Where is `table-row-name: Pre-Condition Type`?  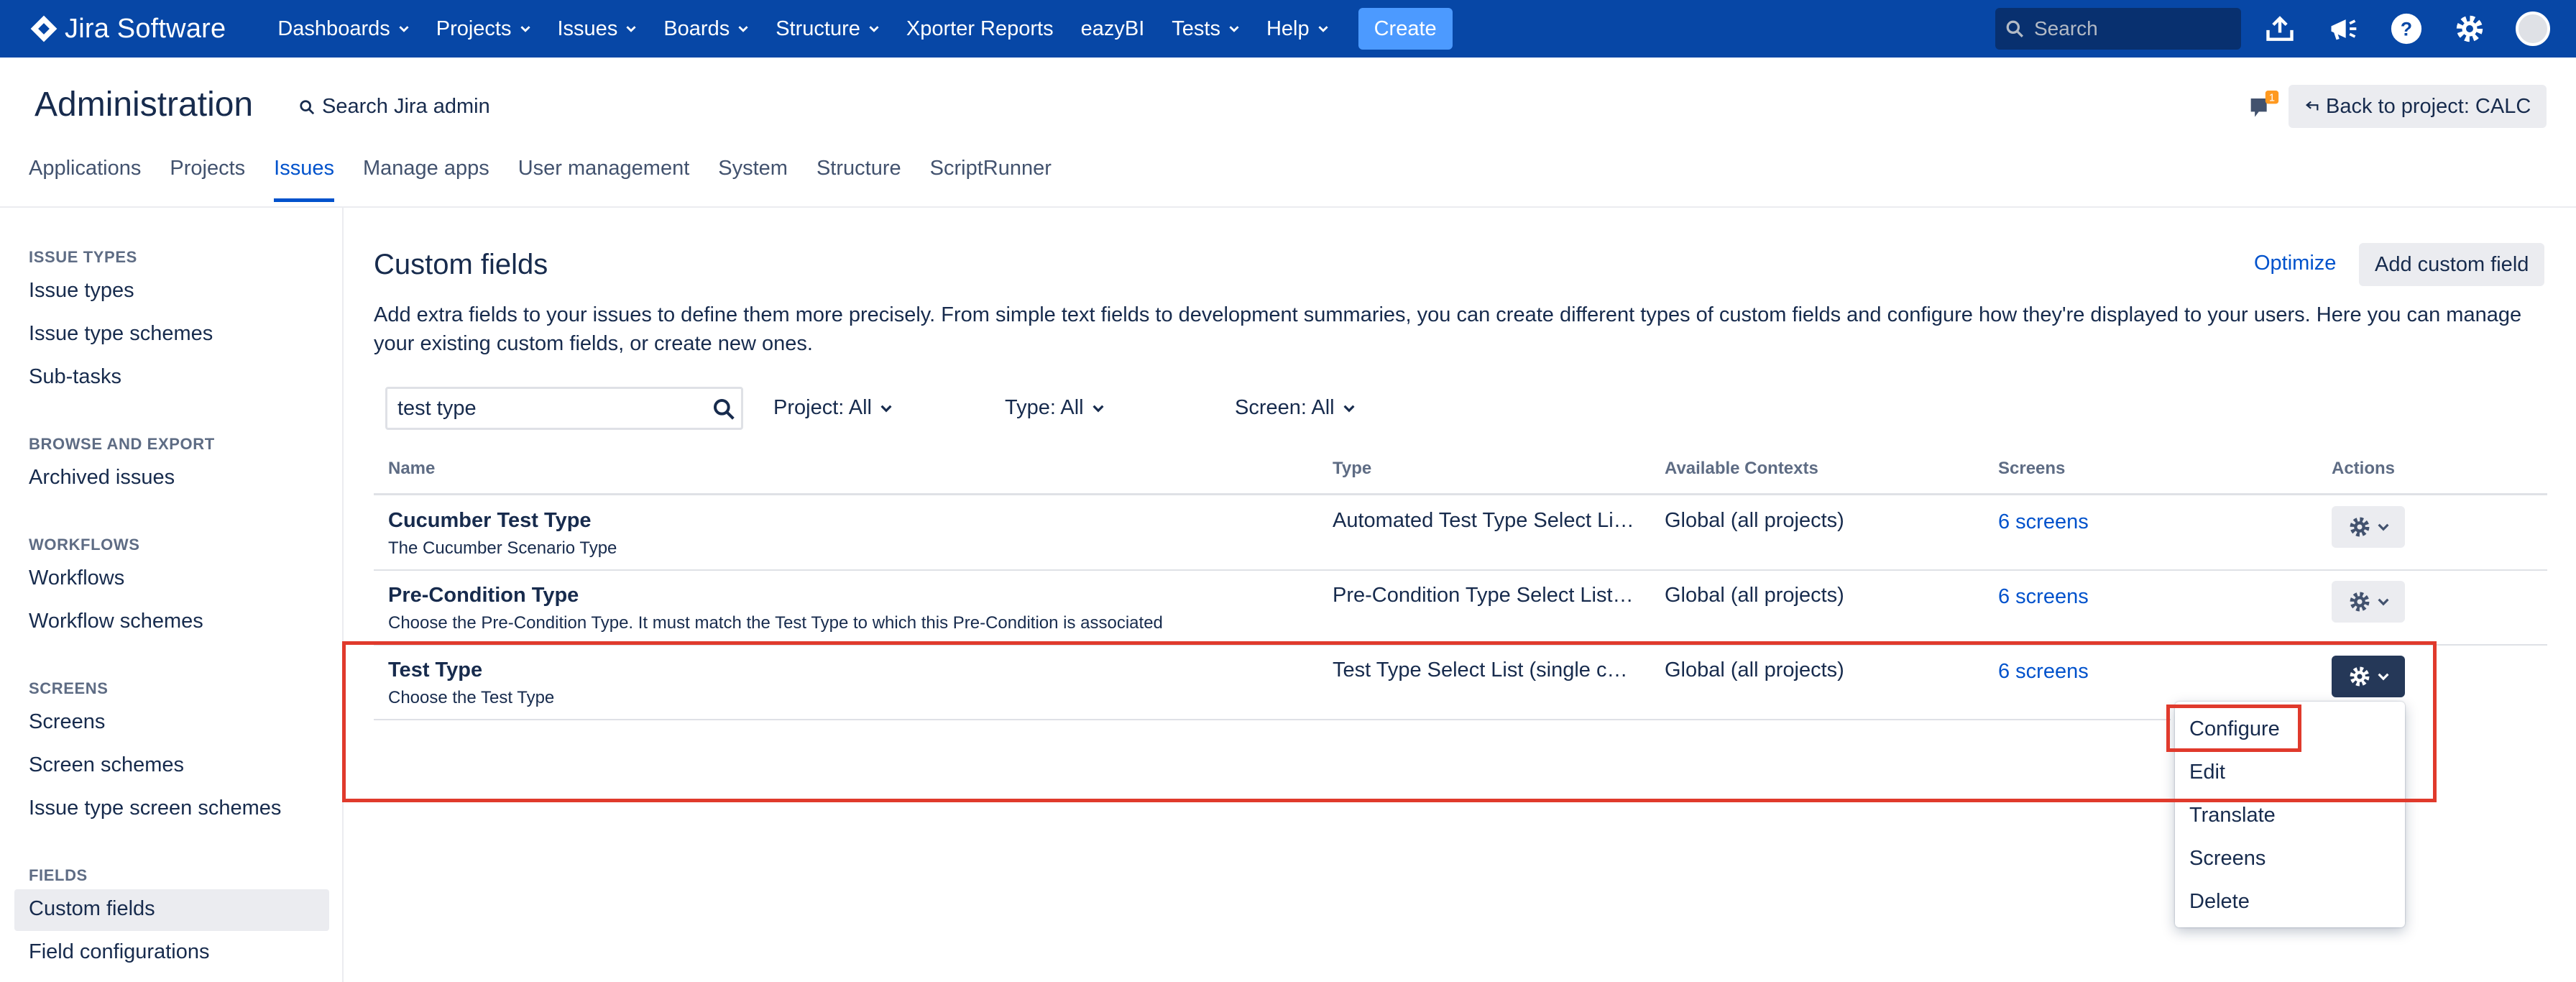 table-row-name: Pre-Condition Type is located at coordinates (483, 595).